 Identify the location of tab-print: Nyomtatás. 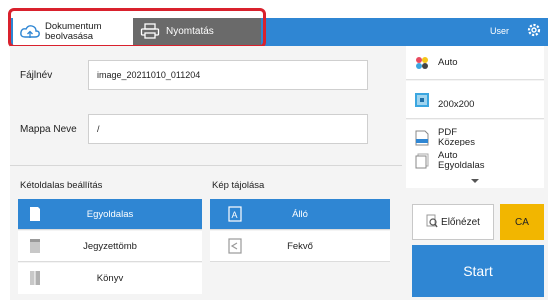
(197, 32).